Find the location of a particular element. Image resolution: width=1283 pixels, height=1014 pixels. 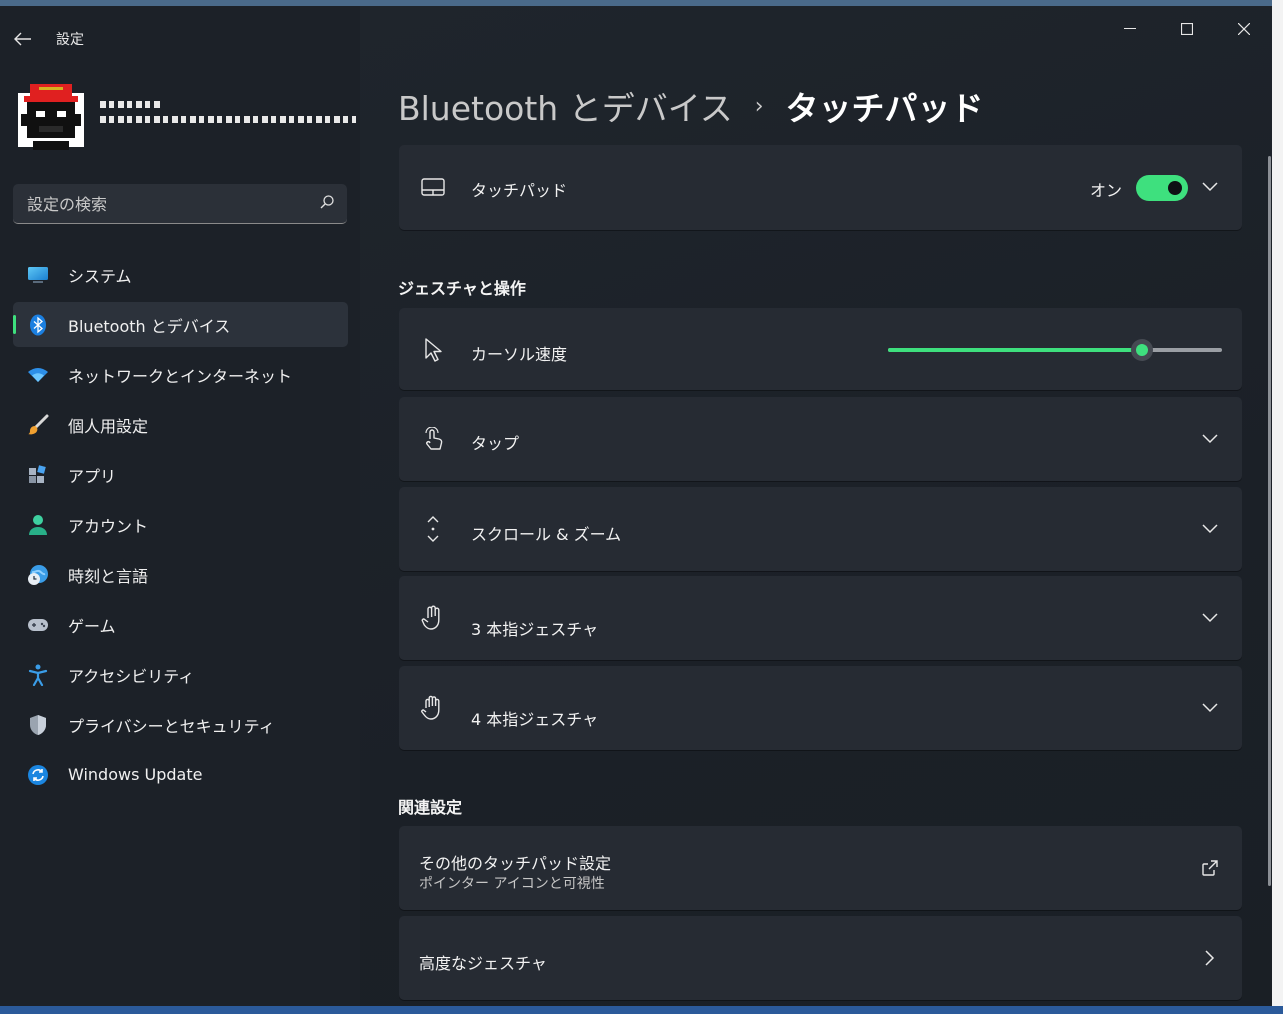

toggle-knob is located at coordinates (1175, 188).